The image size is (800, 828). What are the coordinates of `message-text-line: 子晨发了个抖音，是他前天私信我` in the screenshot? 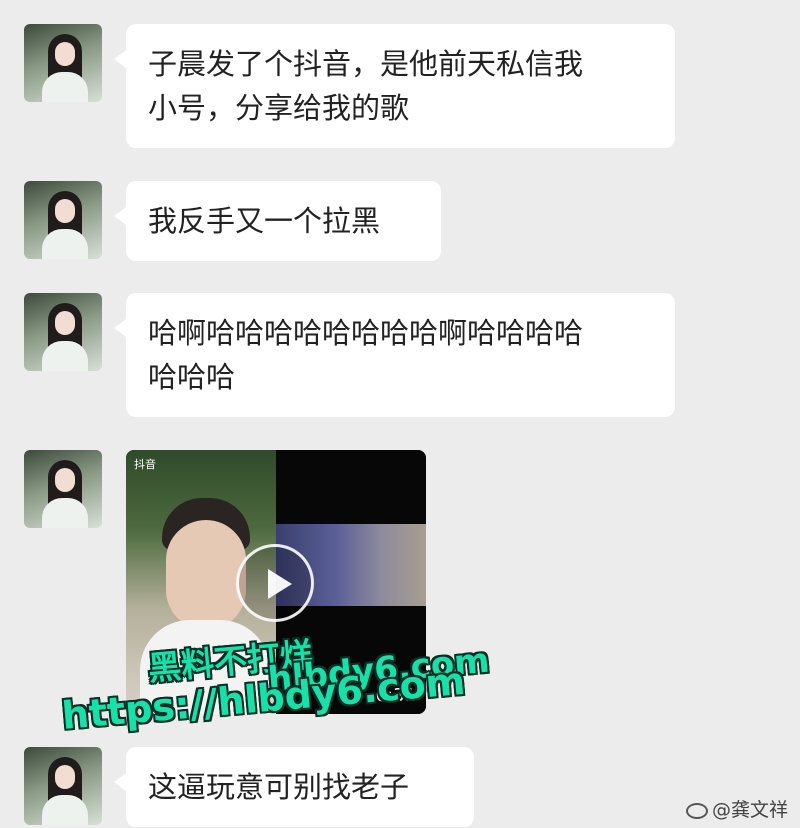 It's located at (366, 64).